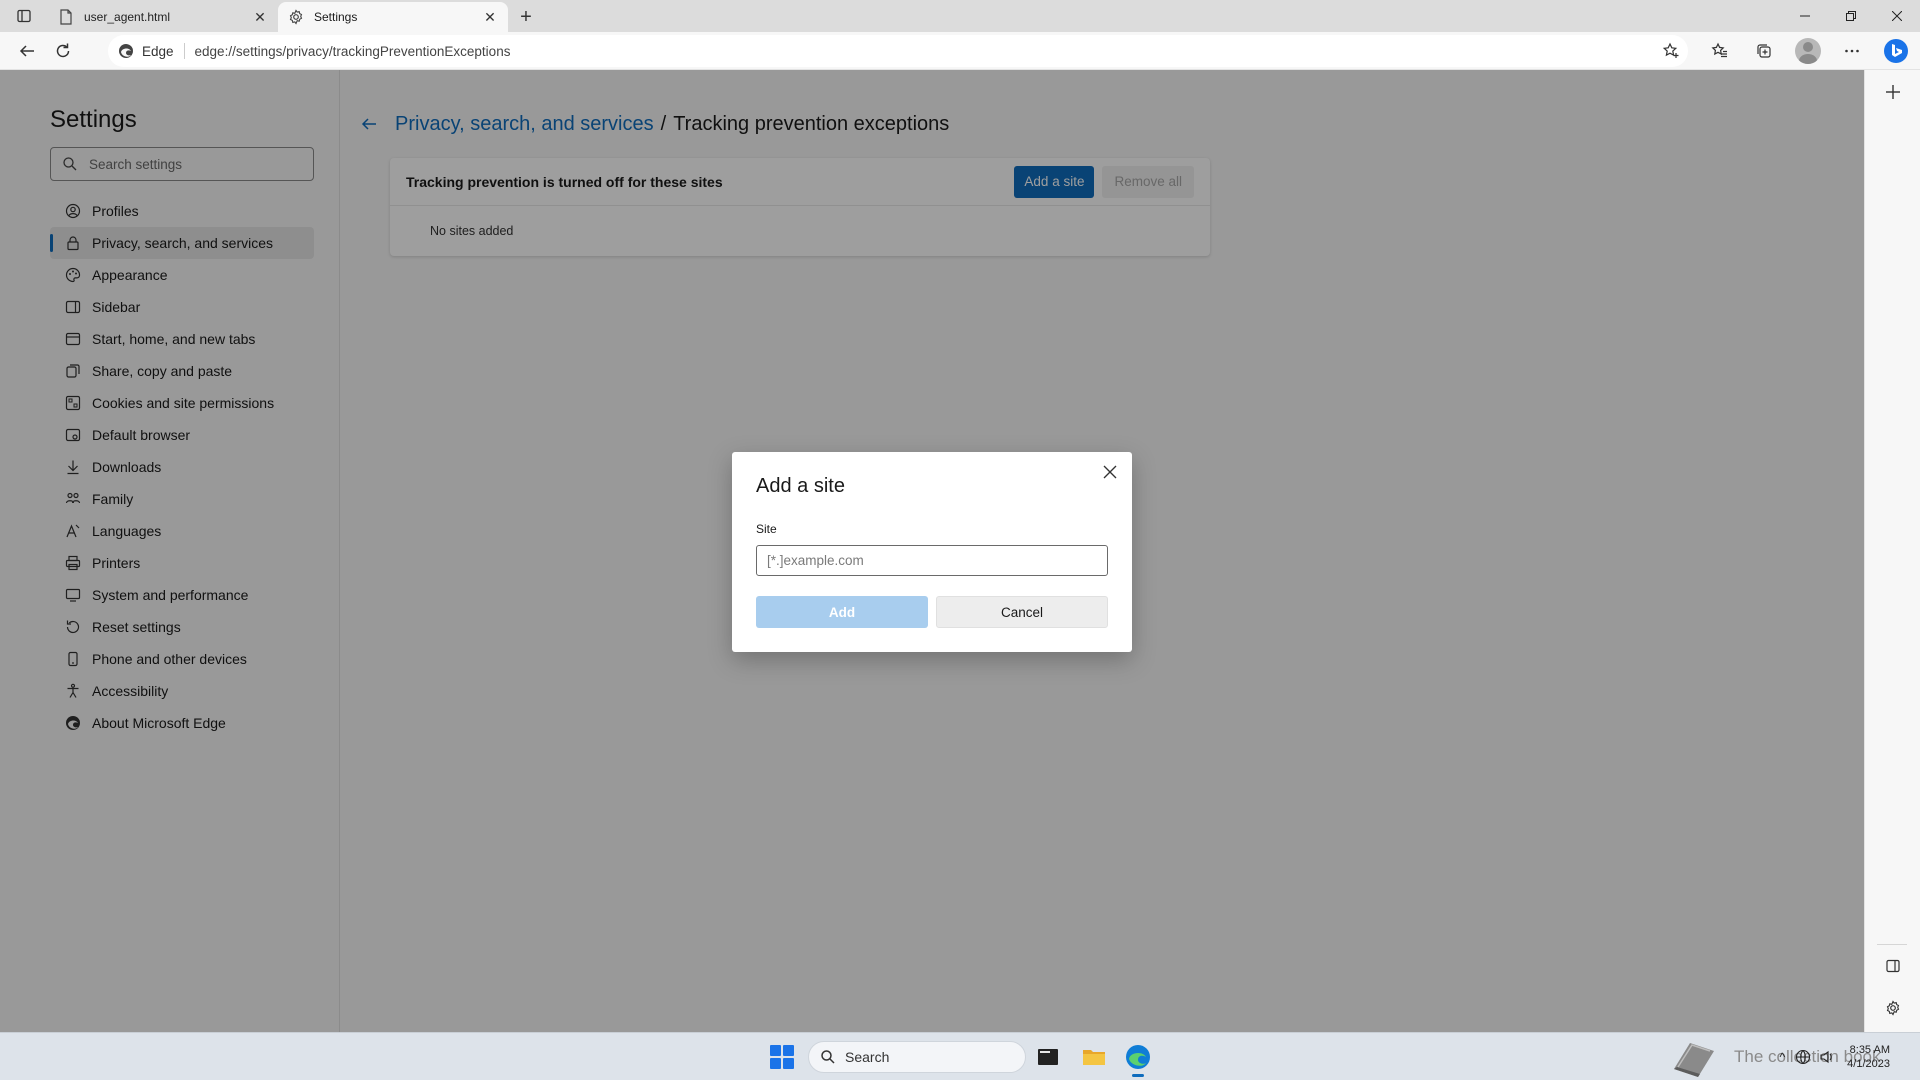  I want to click on plus-icon, so click(1893, 92).